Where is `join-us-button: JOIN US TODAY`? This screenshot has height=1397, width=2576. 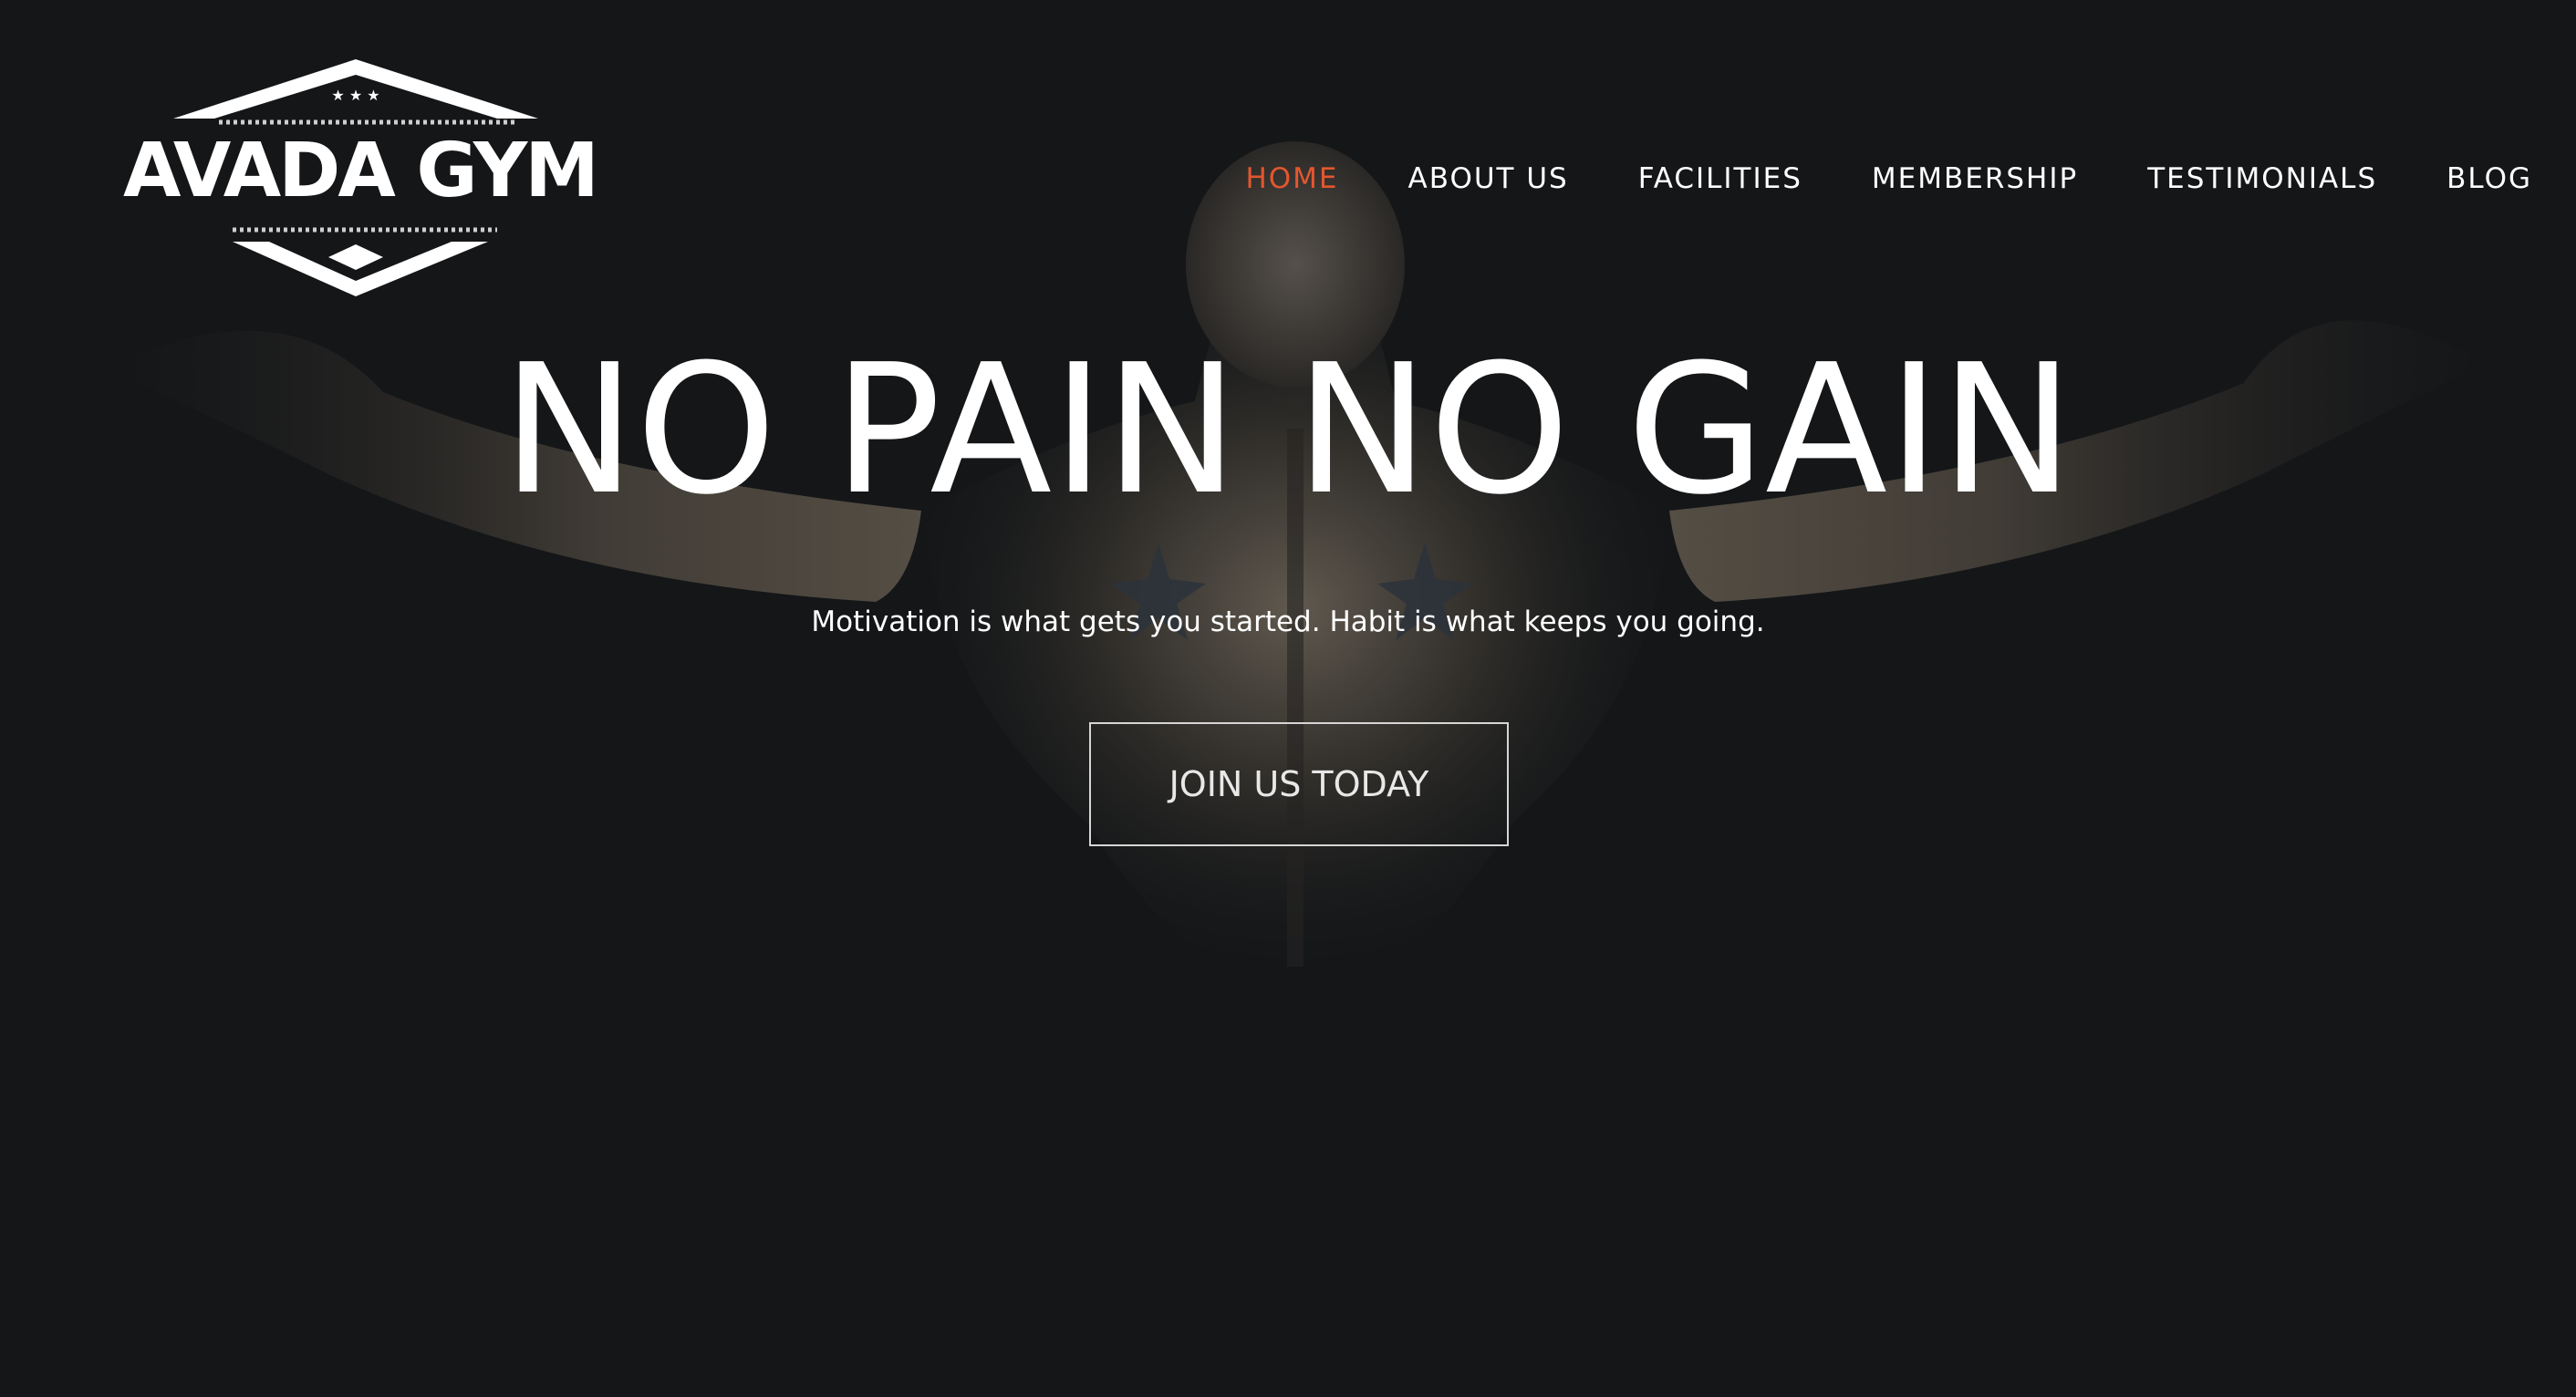 join-us-button: JOIN US TODAY is located at coordinates (1299, 784).